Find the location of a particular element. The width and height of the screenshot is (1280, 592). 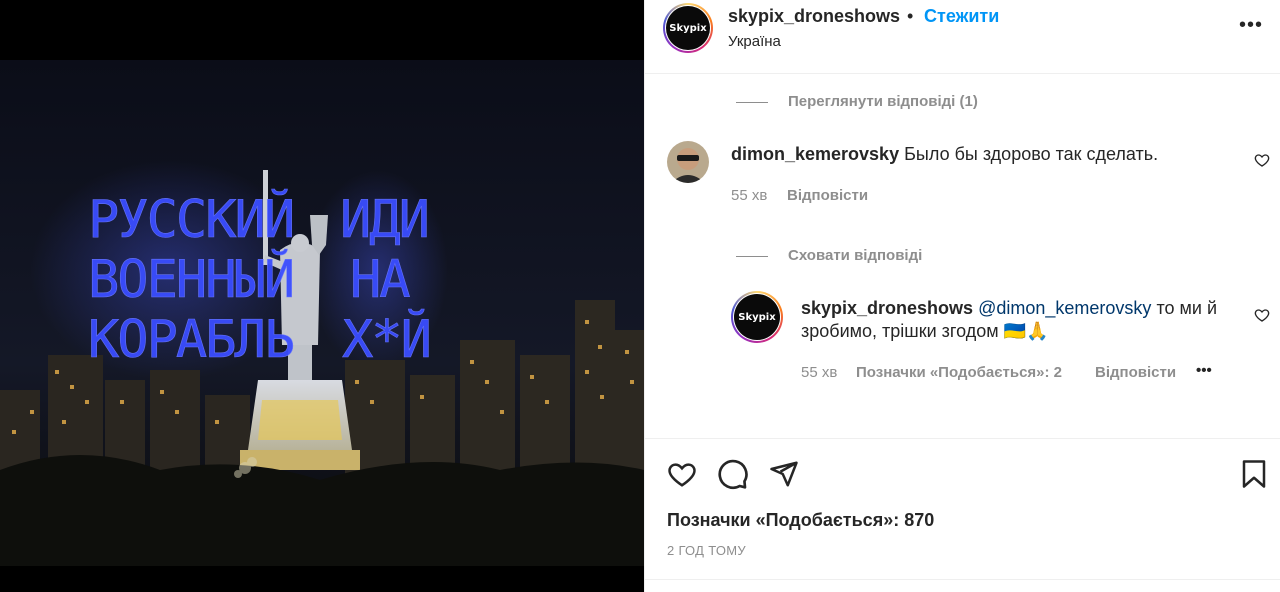

share-paper-plane-icon is located at coordinates (784, 474).